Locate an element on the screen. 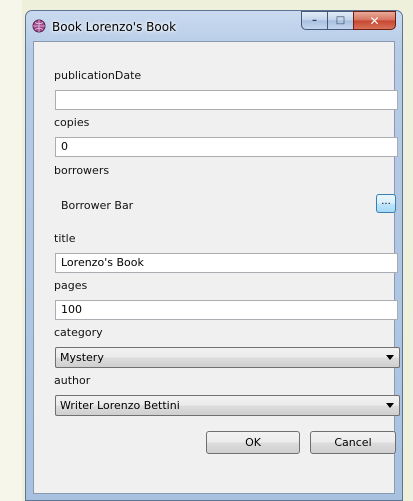 This screenshot has width=413, height=501. minimize-icon: – is located at coordinates (314, 20).